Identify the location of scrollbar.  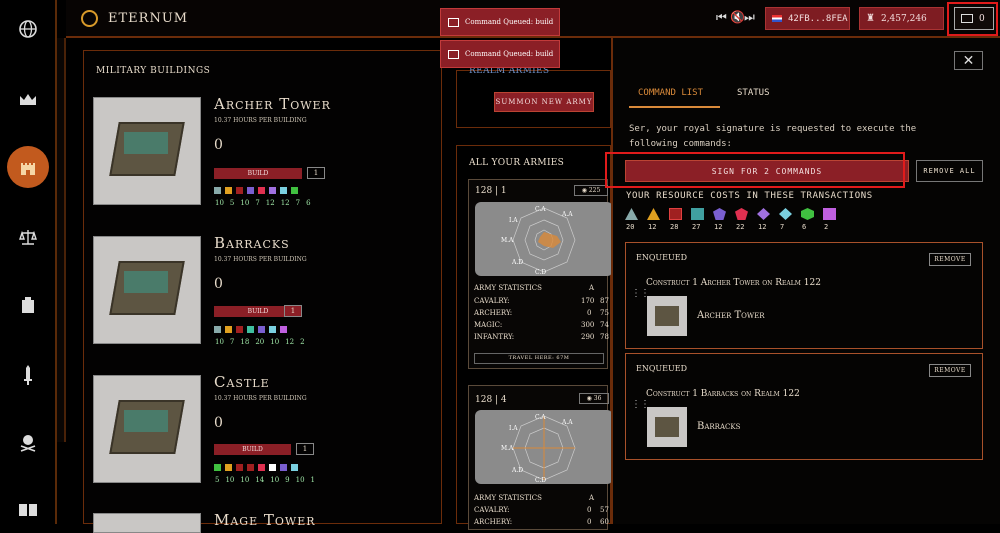
(61, 240).